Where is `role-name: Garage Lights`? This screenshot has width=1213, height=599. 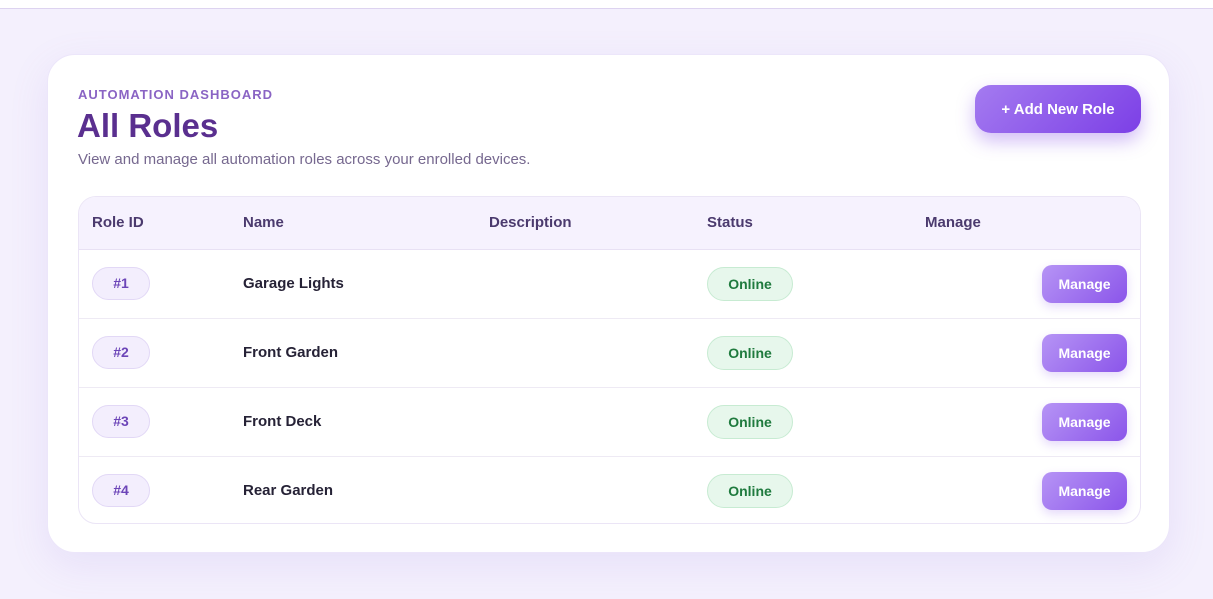
role-name: Garage Lights is located at coordinates (293, 283).